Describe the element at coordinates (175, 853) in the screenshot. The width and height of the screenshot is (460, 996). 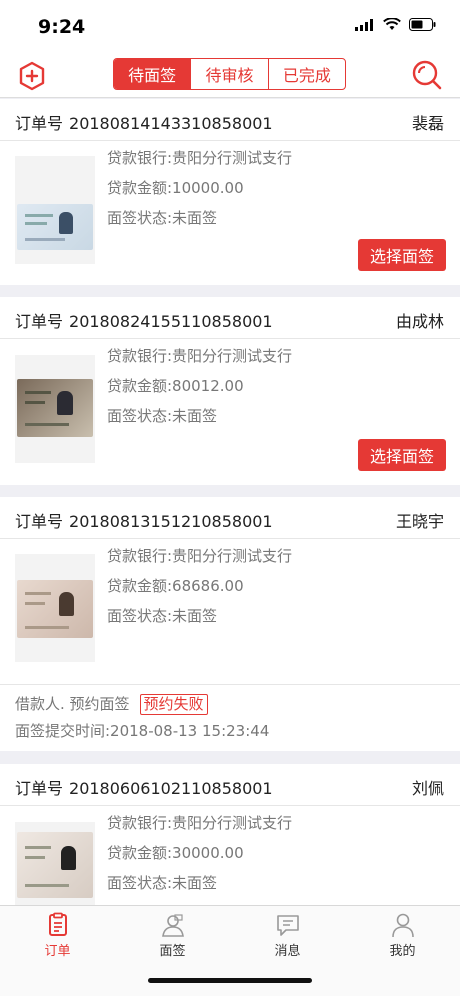
I see `loan-amount: 贷款金额:30000.00` at that location.